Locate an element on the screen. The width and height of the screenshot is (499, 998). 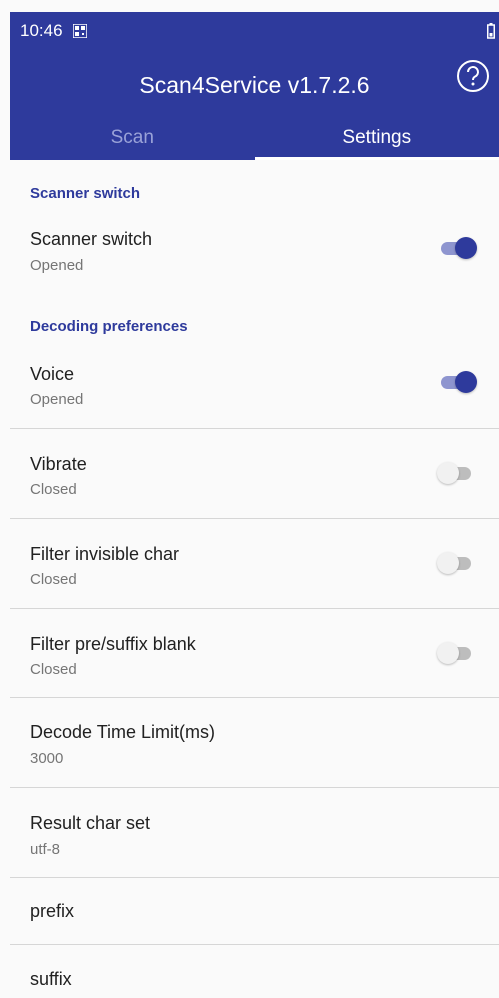
scanner-switch-toggle is located at coordinates (459, 248).